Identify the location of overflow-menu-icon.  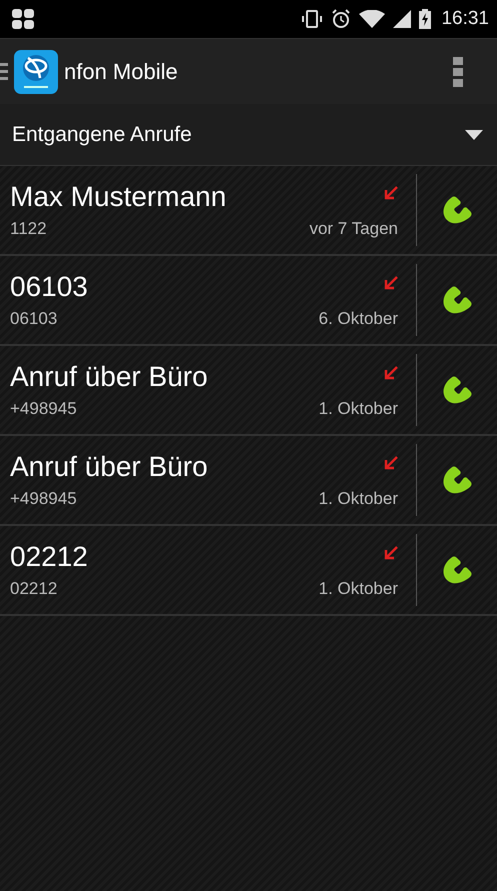
(458, 71).